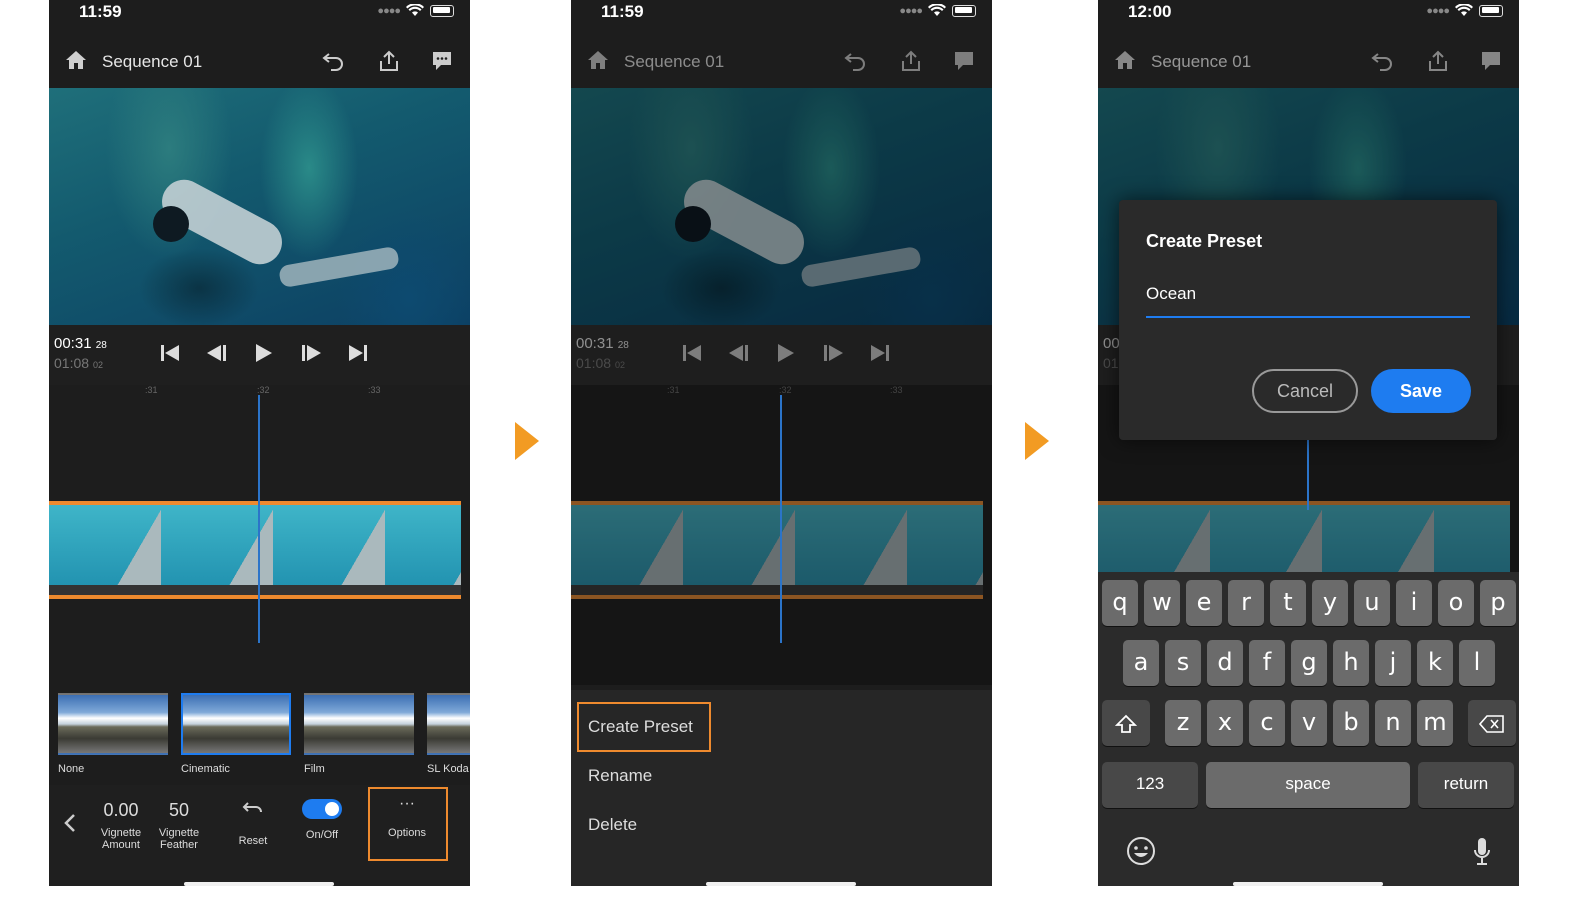 This screenshot has height=897, width=1588. I want to click on key-r: r, so click(1246, 603).